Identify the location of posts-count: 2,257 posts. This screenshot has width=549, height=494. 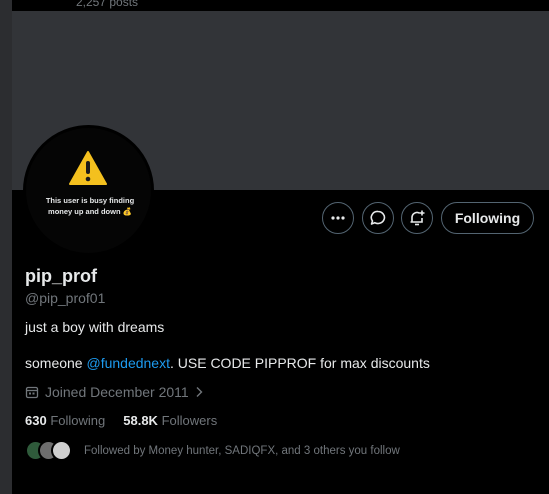
(107, 4).